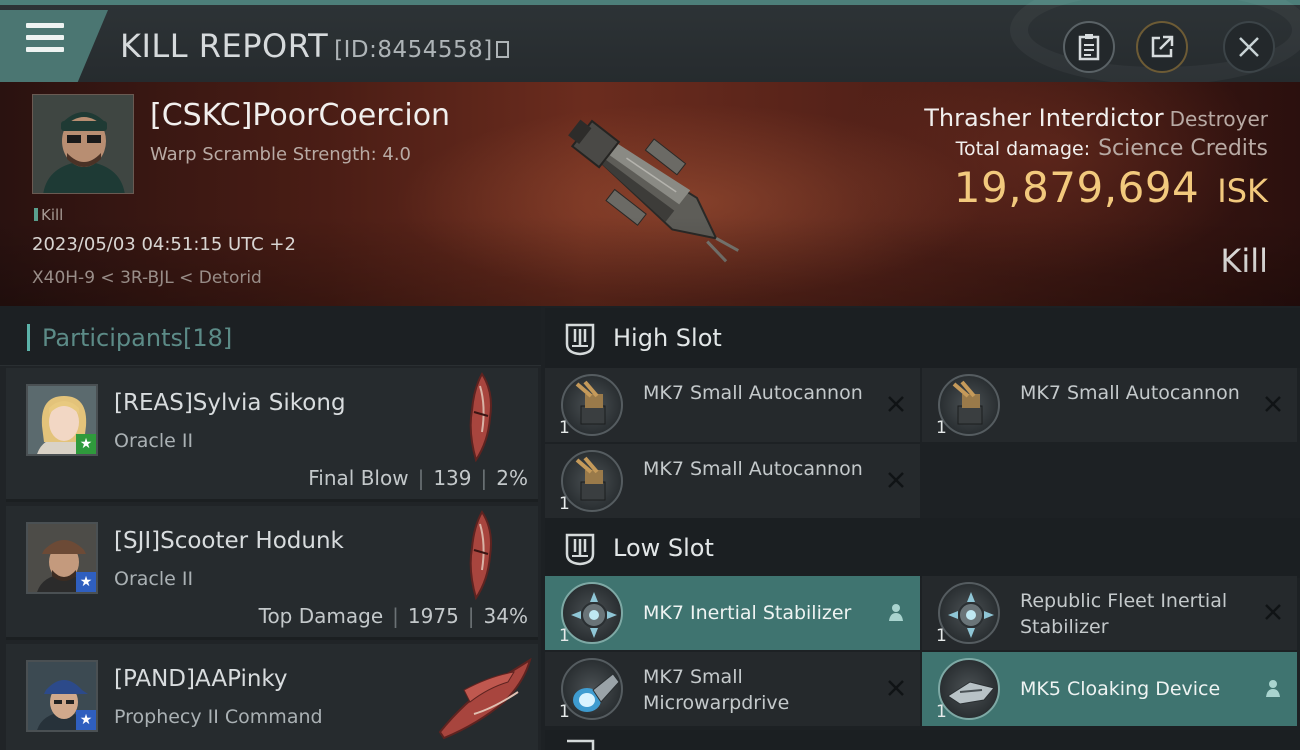 Image resolution: width=1300 pixels, height=750 pixels. I want to click on close-icon, so click(1249, 47).